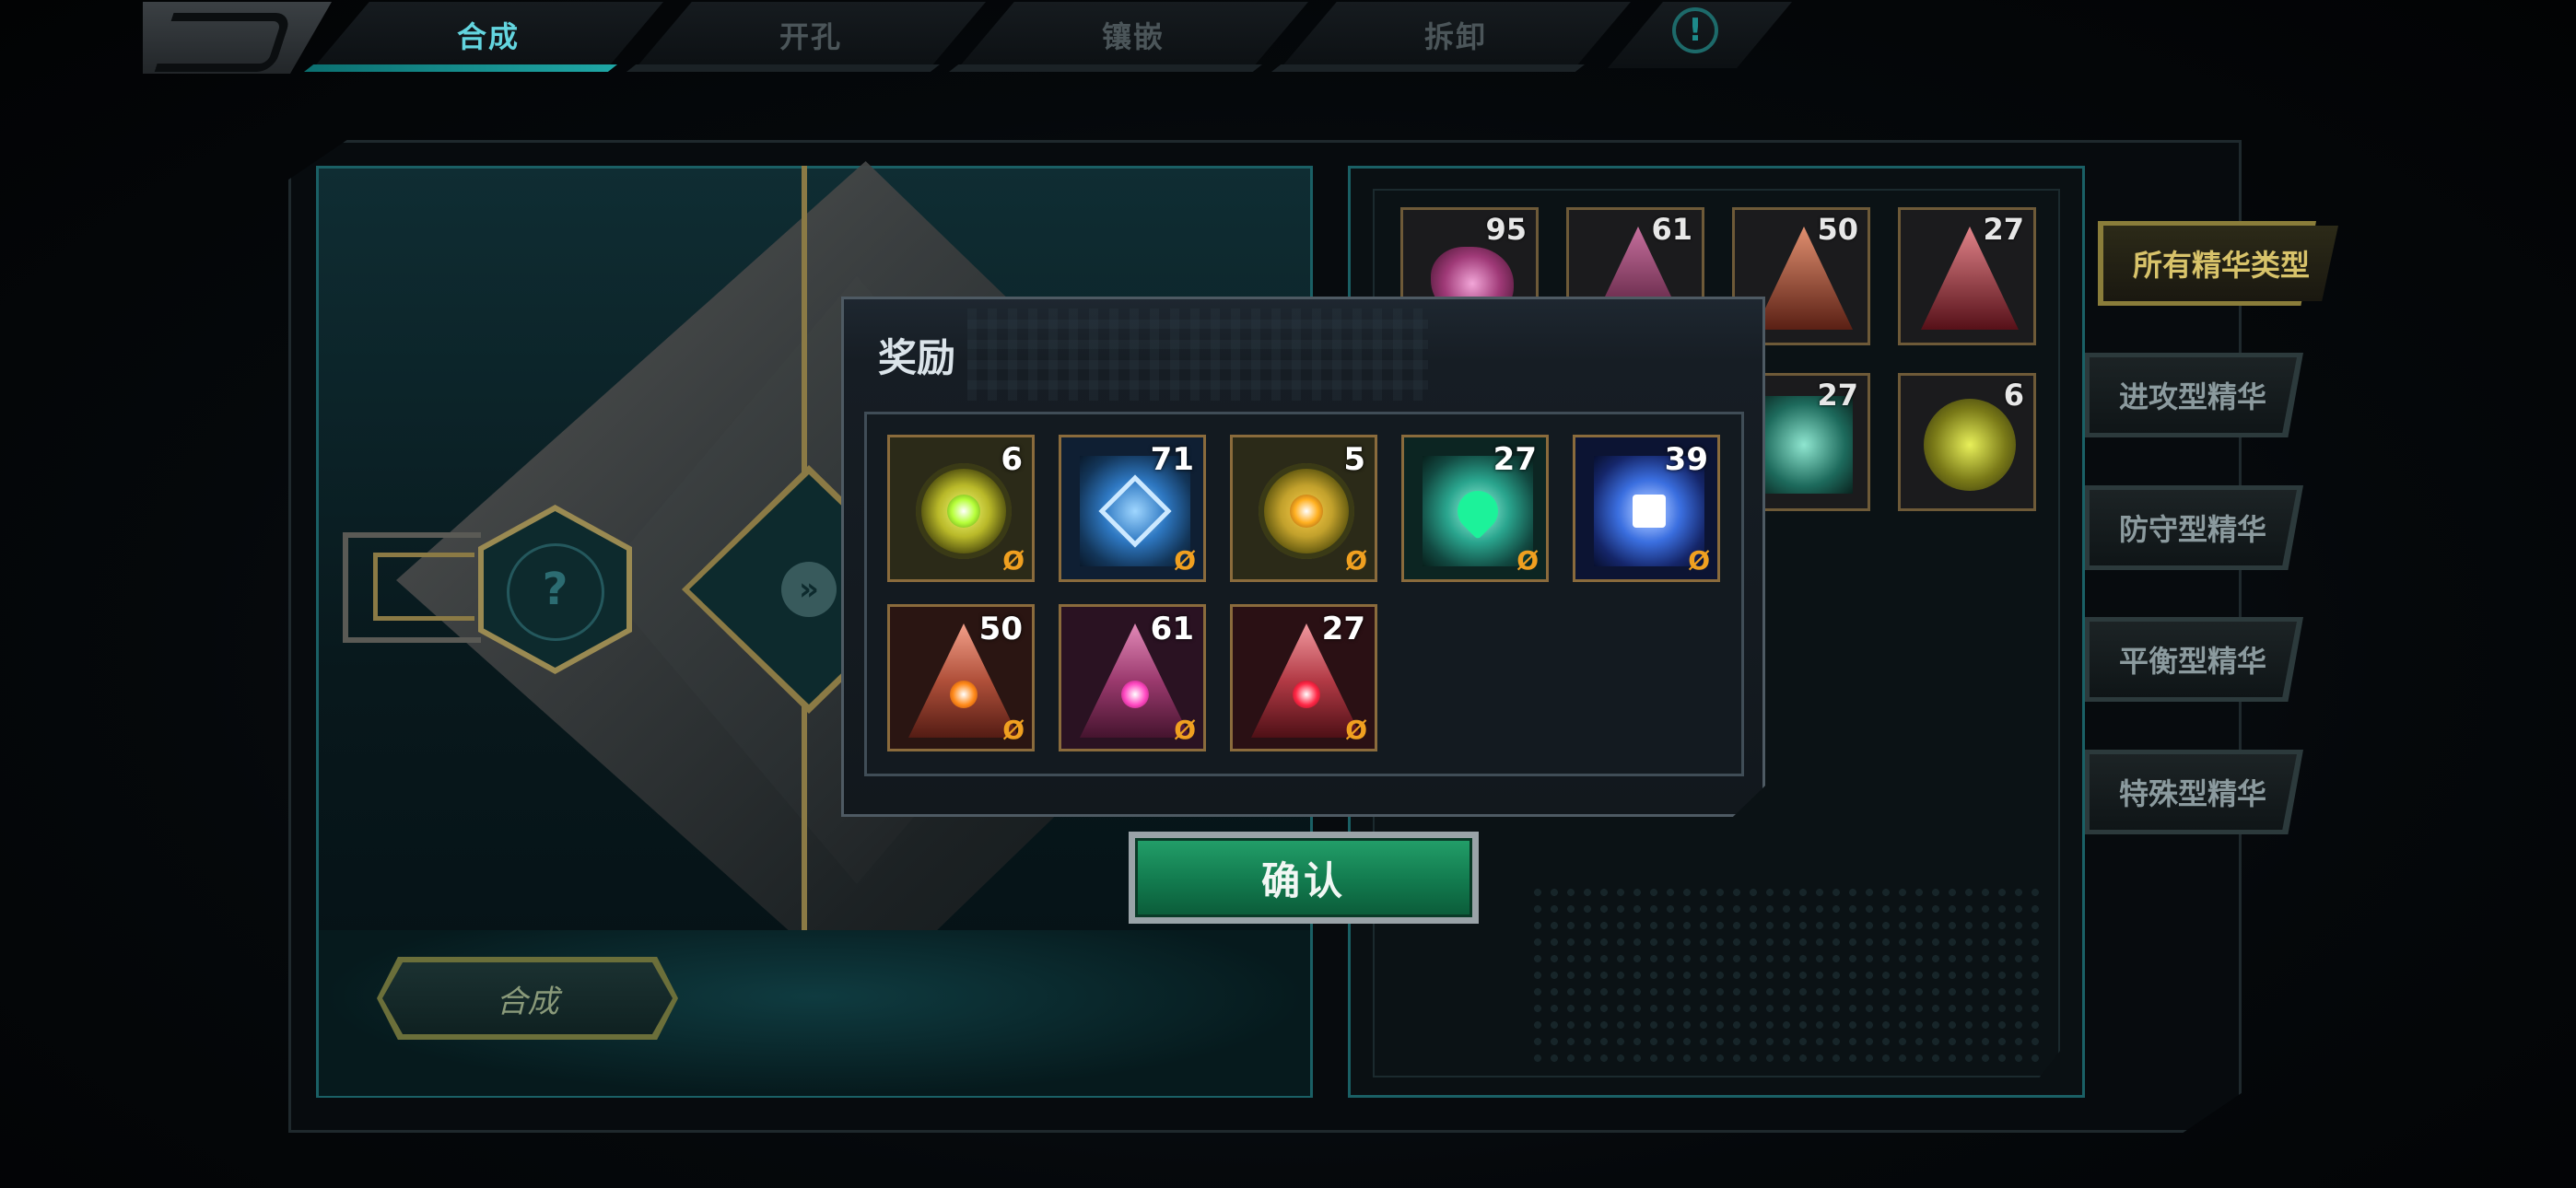 The width and height of the screenshot is (2576, 1188). What do you see at coordinates (1970, 445) in the screenshot?
I see `gold-orb-icon` at bounding box center [1970, 445].